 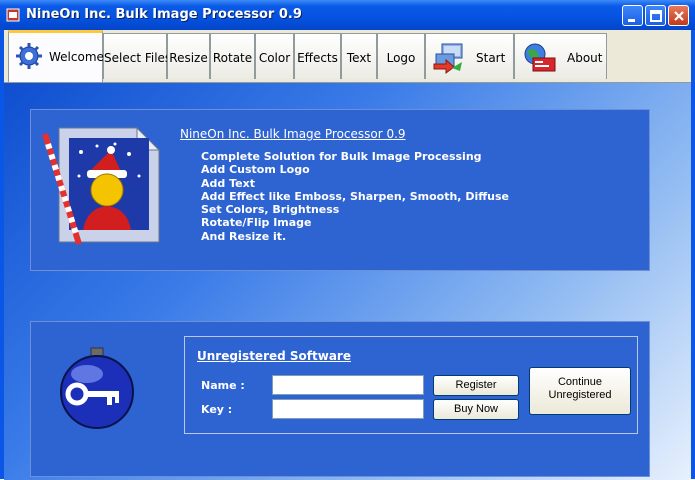 I want to click on window-title: NineOn Inc. Bulk Image Processor 0.9, so click(x=164, y=14).